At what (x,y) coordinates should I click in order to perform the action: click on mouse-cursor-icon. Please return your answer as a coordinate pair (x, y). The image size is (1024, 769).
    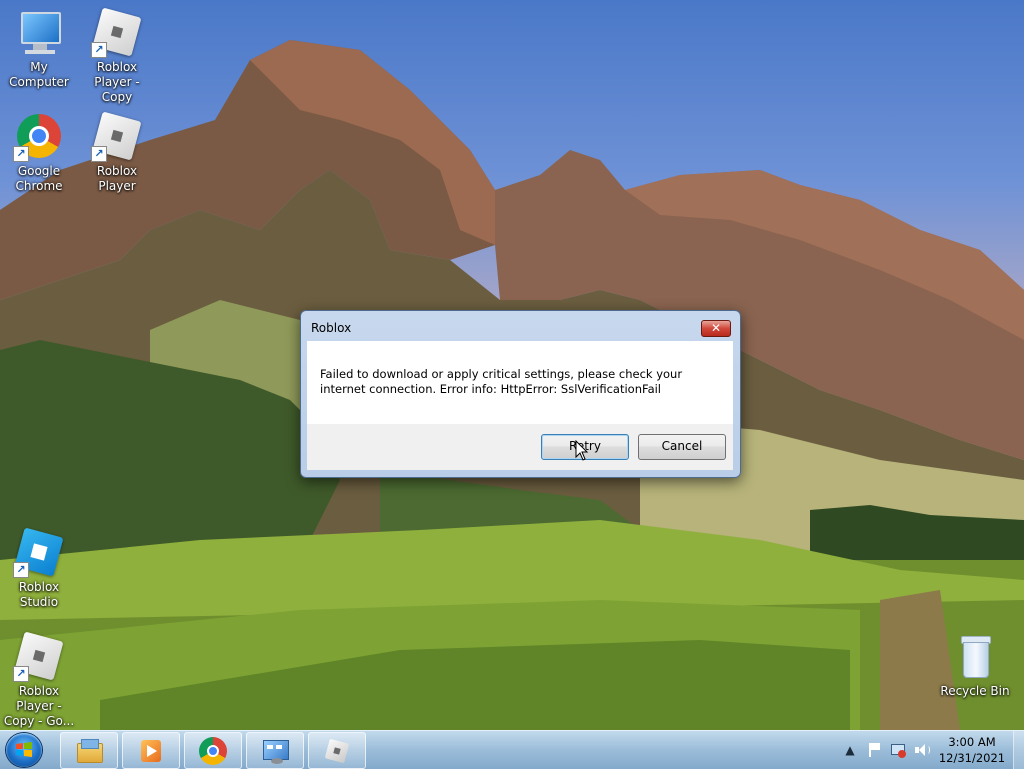
    Looking at the image, I should click on (582, 450).